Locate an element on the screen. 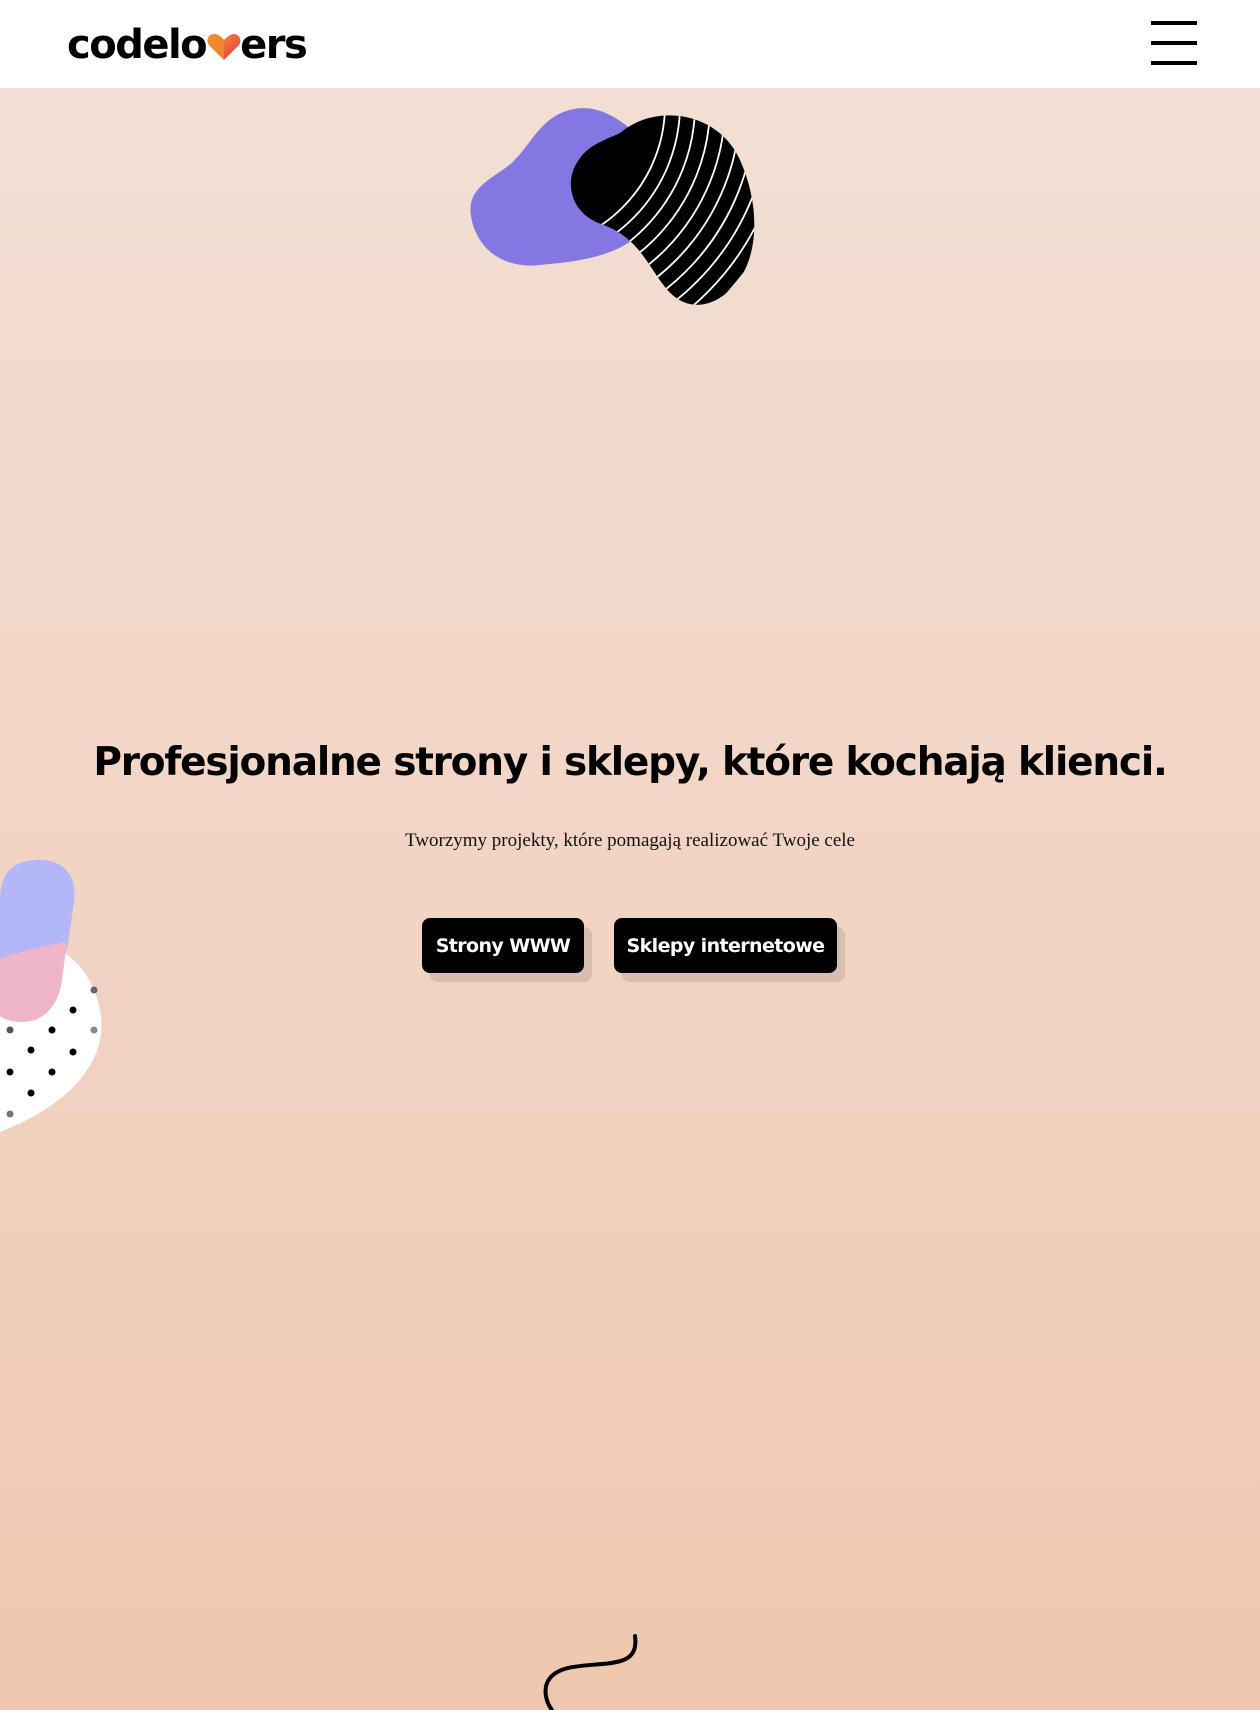  decorative-blob-group is located at coordinates (612, 206).